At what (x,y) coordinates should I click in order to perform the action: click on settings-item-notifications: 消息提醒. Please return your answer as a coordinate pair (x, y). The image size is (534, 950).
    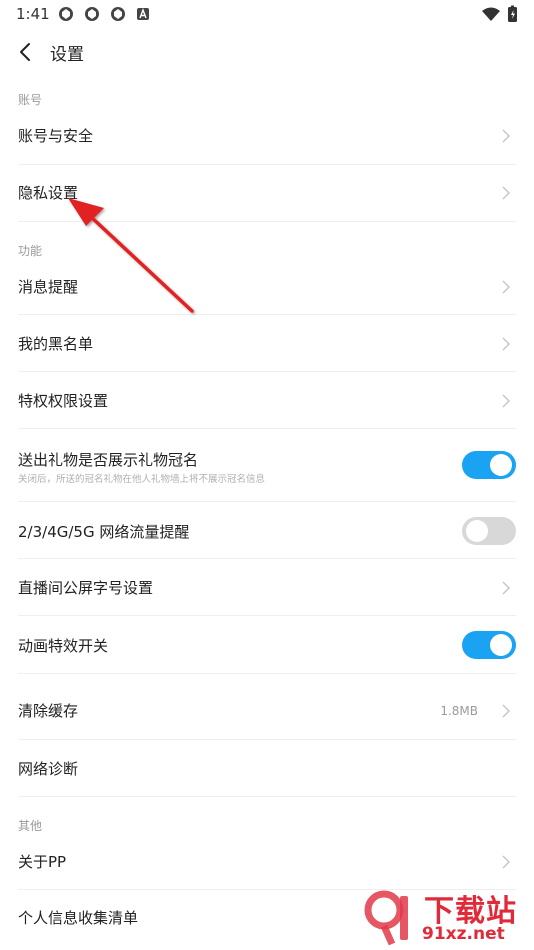
    Looking at the image, I should click on (267, 286).